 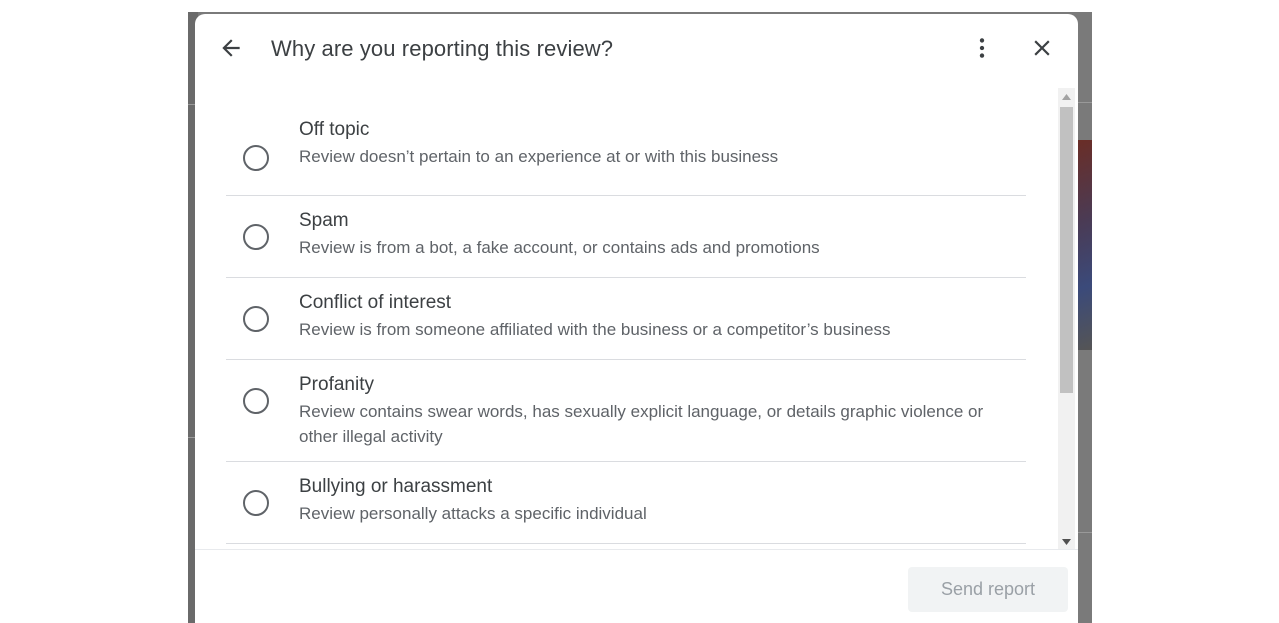 I want to click on option-label: Bullying or harassment, so click(x=396, y=486).